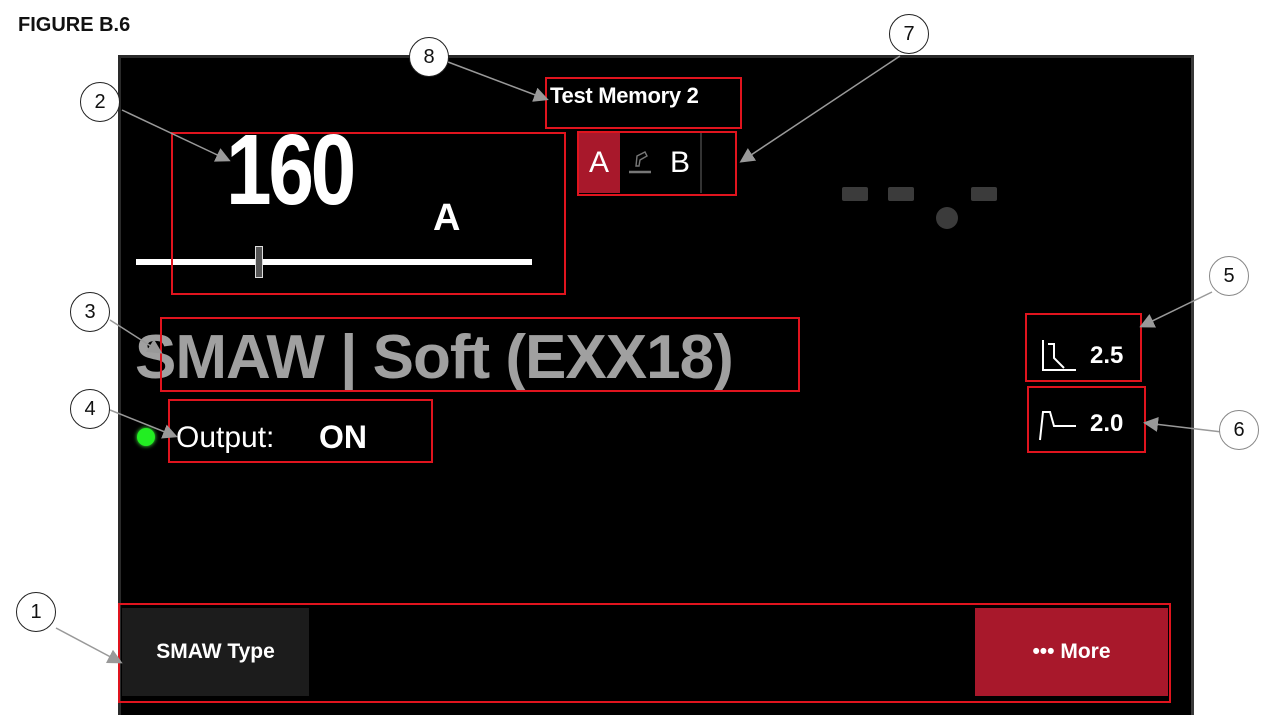 The height and width of the screenshot is (715, 1271). I want to click on callout-8: 8, so click(429, 57).